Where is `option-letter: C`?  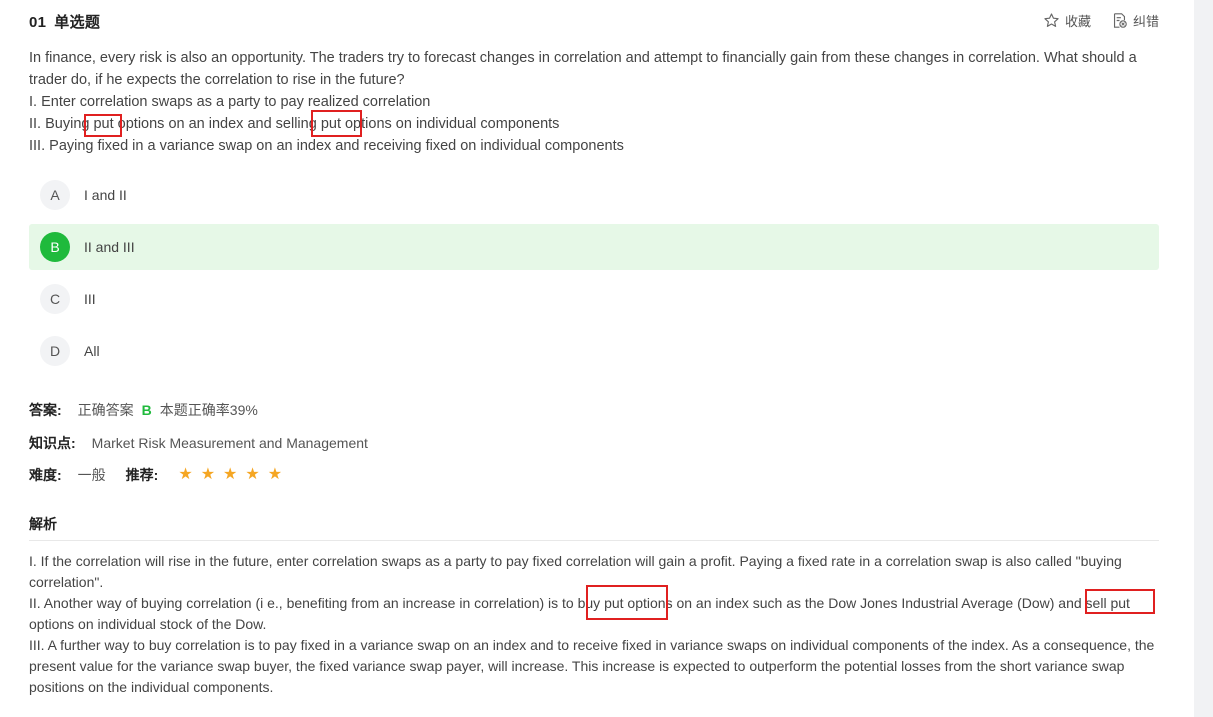
option-letter: C is located at coordinates (55, 299).